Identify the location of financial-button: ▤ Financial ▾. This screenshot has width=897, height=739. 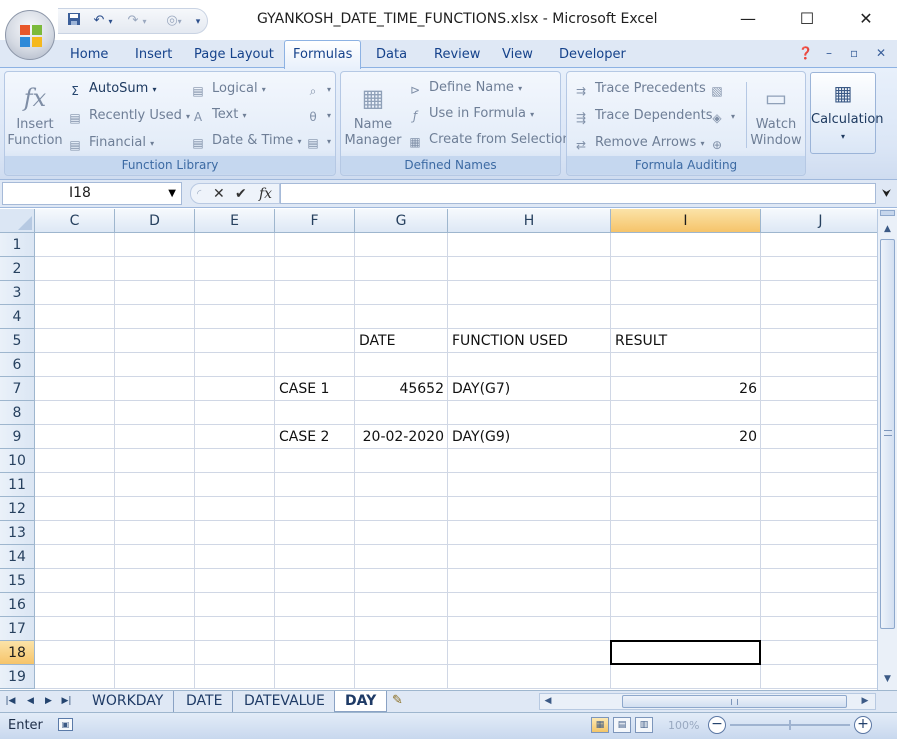
(110, 143).